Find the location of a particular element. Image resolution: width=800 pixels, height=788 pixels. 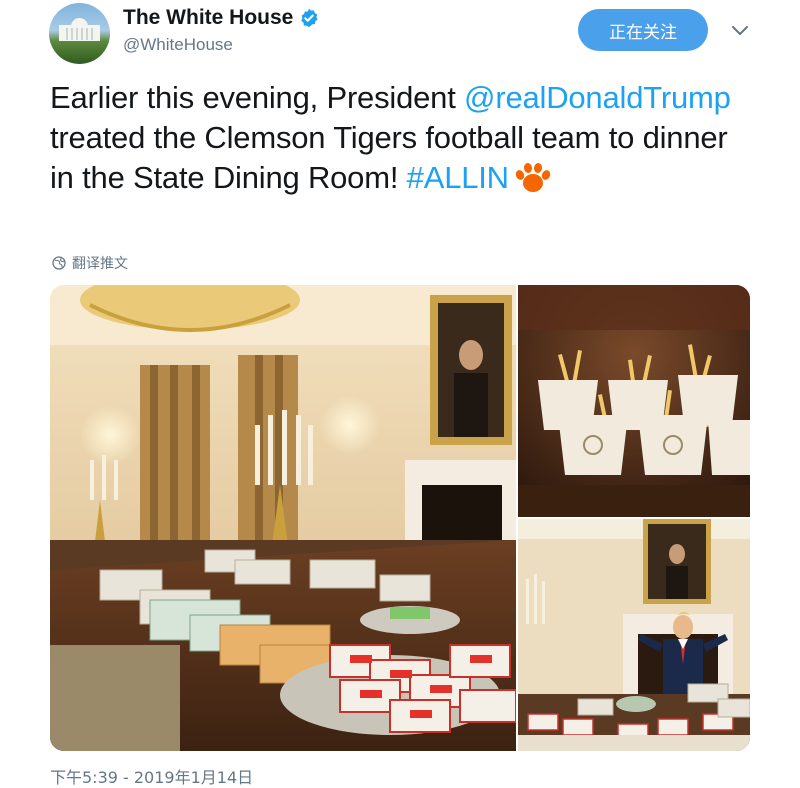

photo-fries is located at coordinates (634, 401).